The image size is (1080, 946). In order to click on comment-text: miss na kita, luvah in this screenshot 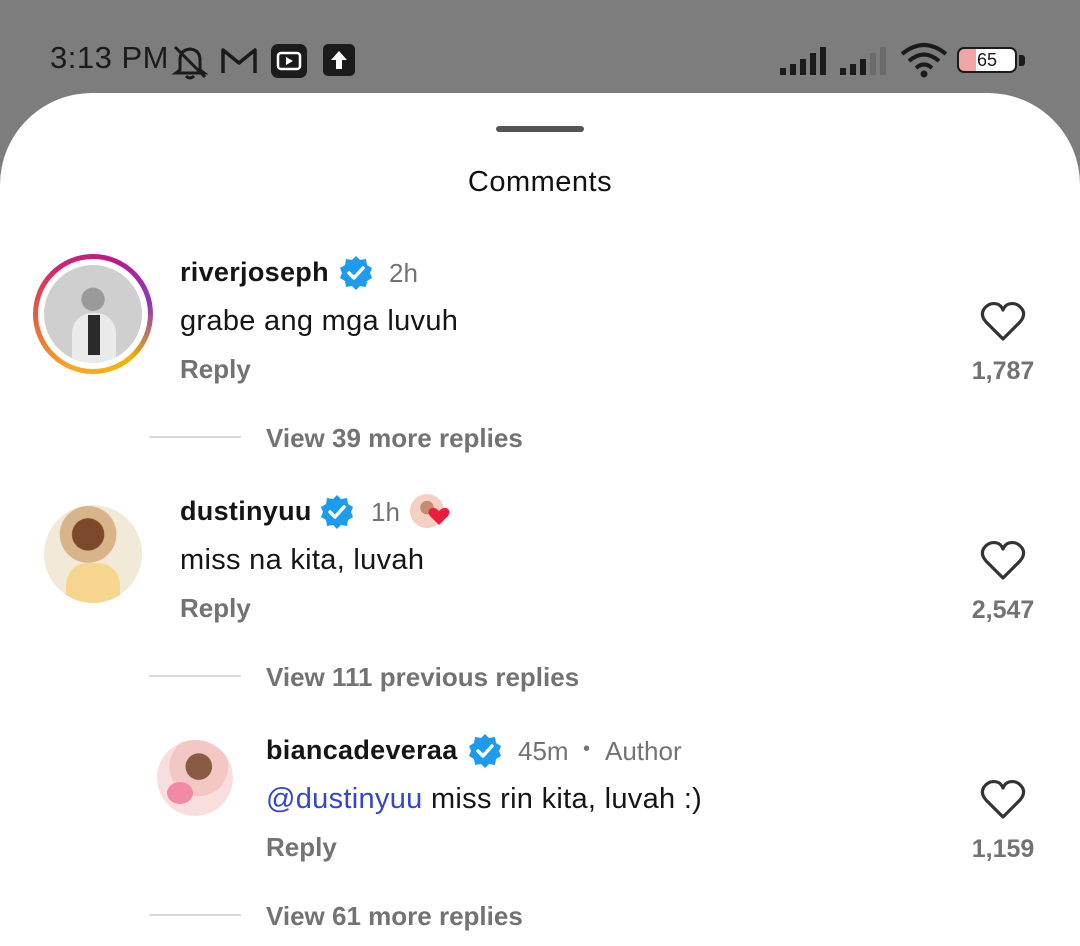, I will do `click(302, 560)`.